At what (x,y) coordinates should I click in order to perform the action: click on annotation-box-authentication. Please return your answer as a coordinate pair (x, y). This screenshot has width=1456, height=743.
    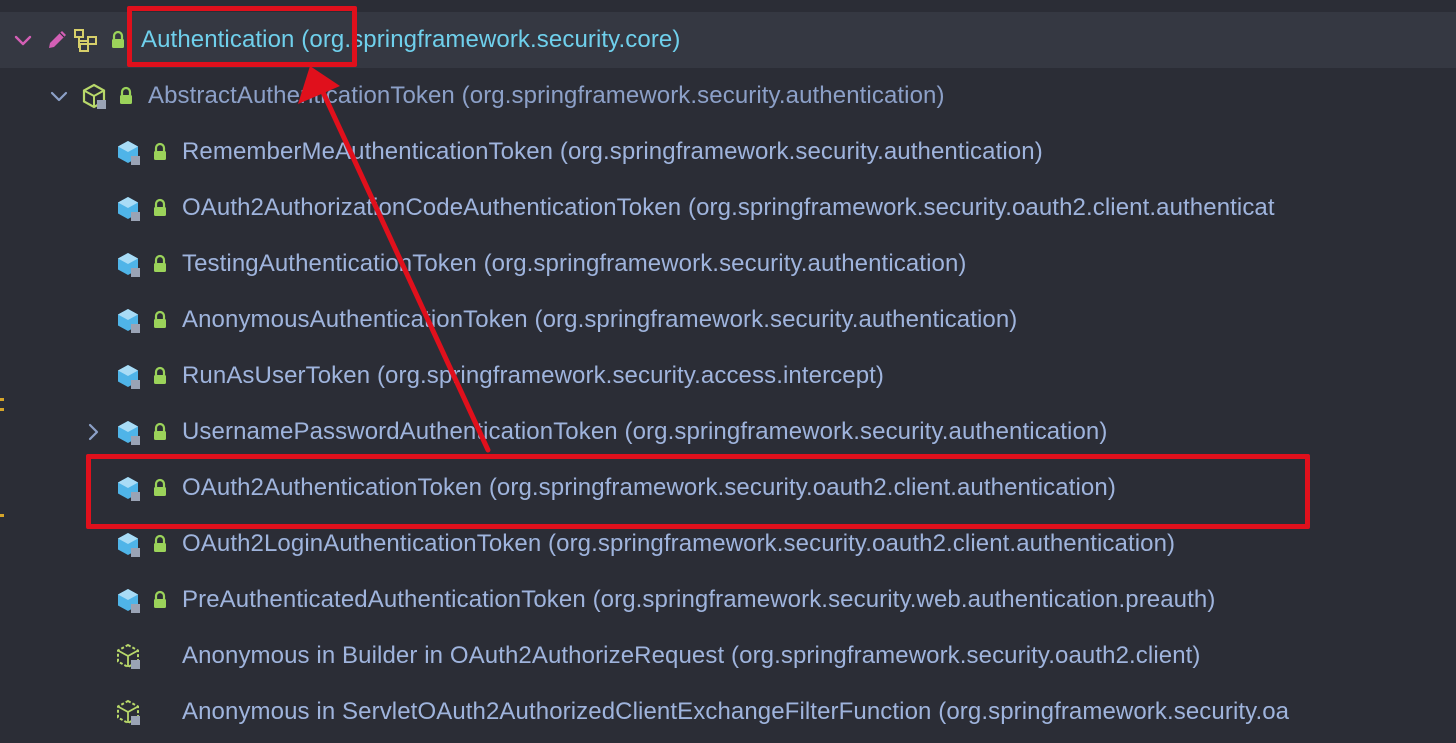
    Looking at the image, I should click on (242, 36).